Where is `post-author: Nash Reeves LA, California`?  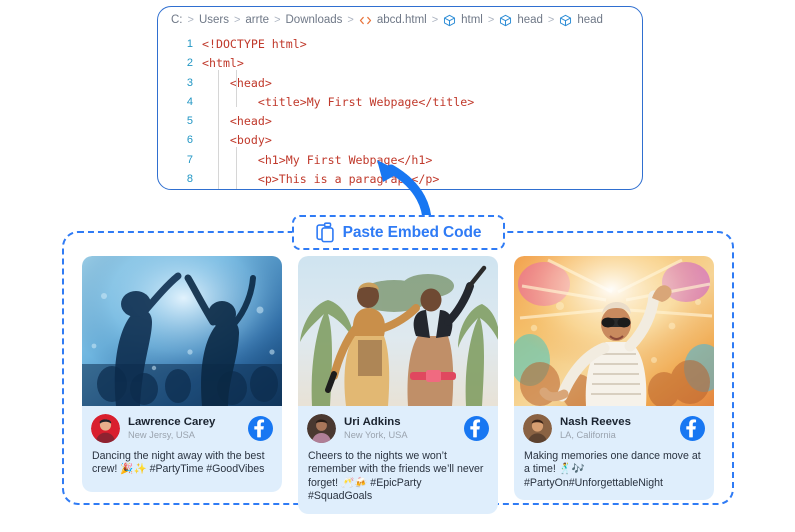
post-author: Nash Reeves LA, California is located at coordinates (614, 427).